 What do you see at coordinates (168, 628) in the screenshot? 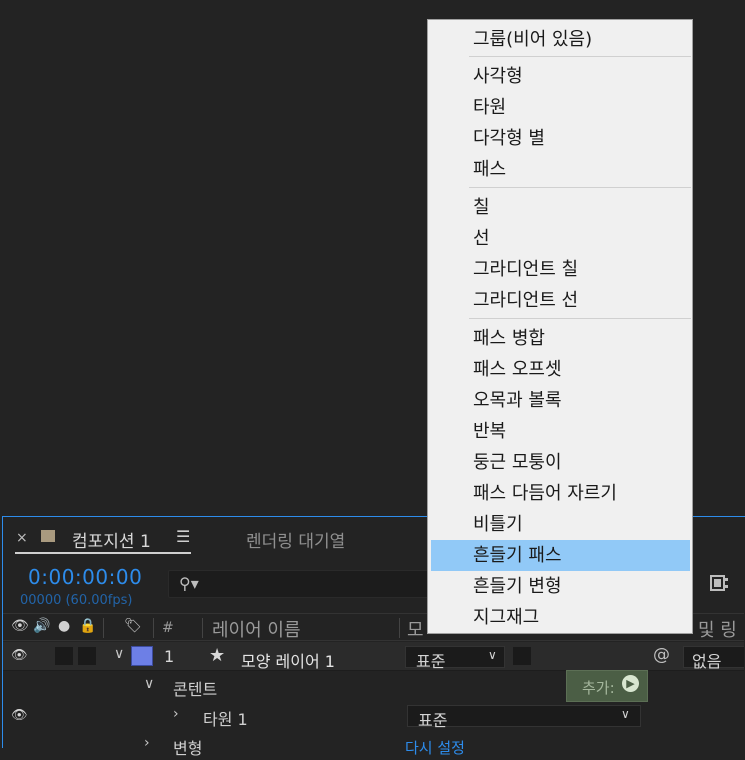
I see `column-index-header: #` at bounding box center [168, 628].